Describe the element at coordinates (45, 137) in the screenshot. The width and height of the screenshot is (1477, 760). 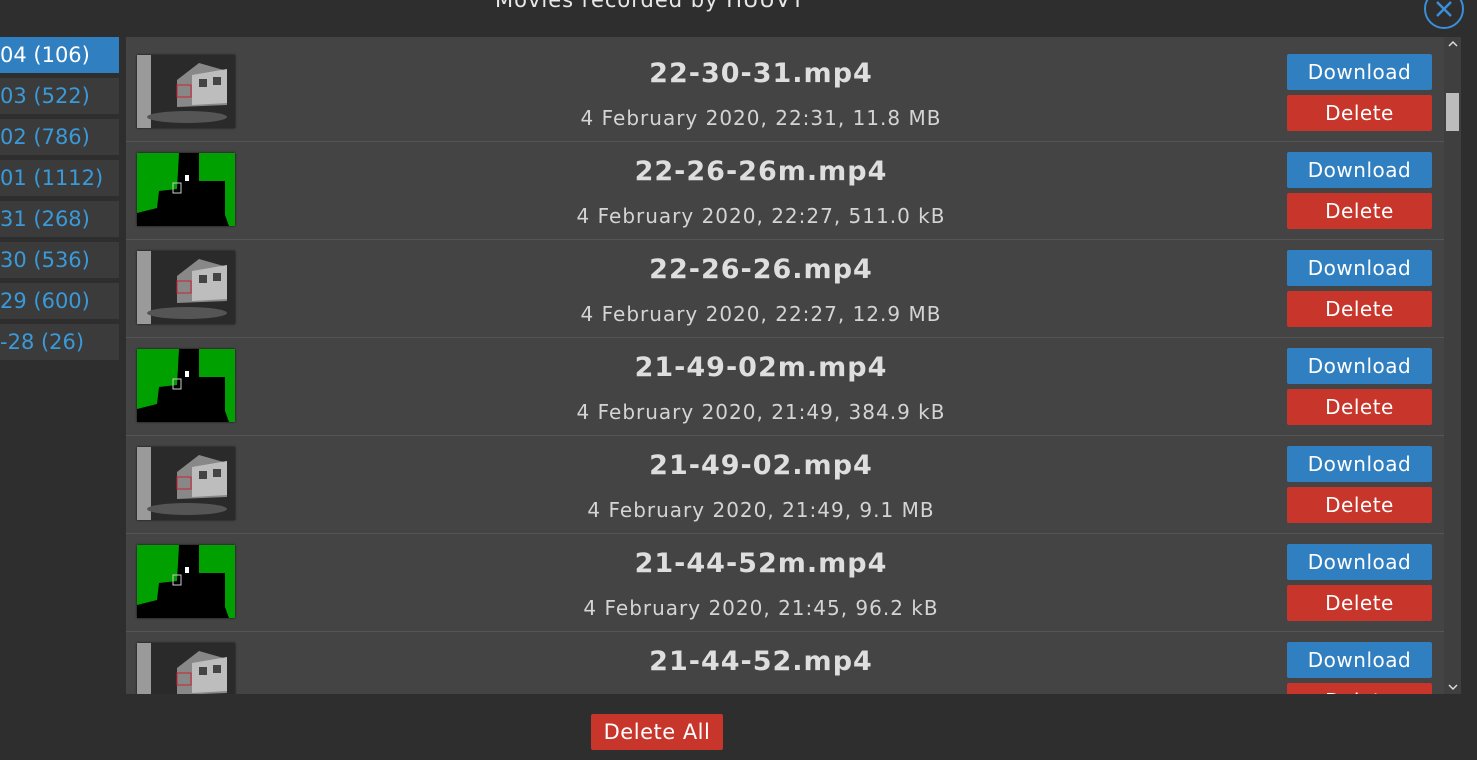
I see `sidebar-item-label: 02 (786)` at that location.